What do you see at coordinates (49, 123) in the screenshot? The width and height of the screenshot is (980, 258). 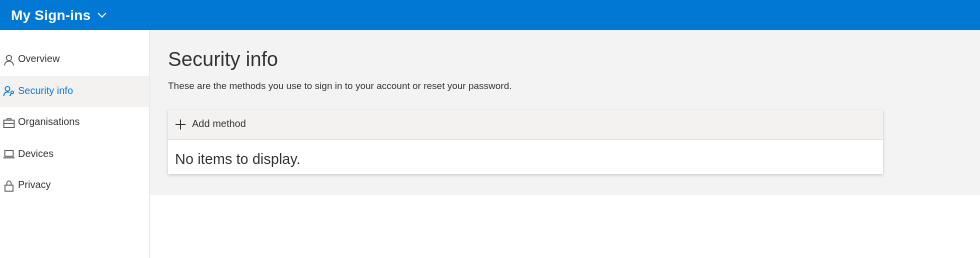 I see `sidebar-item-label: Organisations` at bounding box center [49, 123].